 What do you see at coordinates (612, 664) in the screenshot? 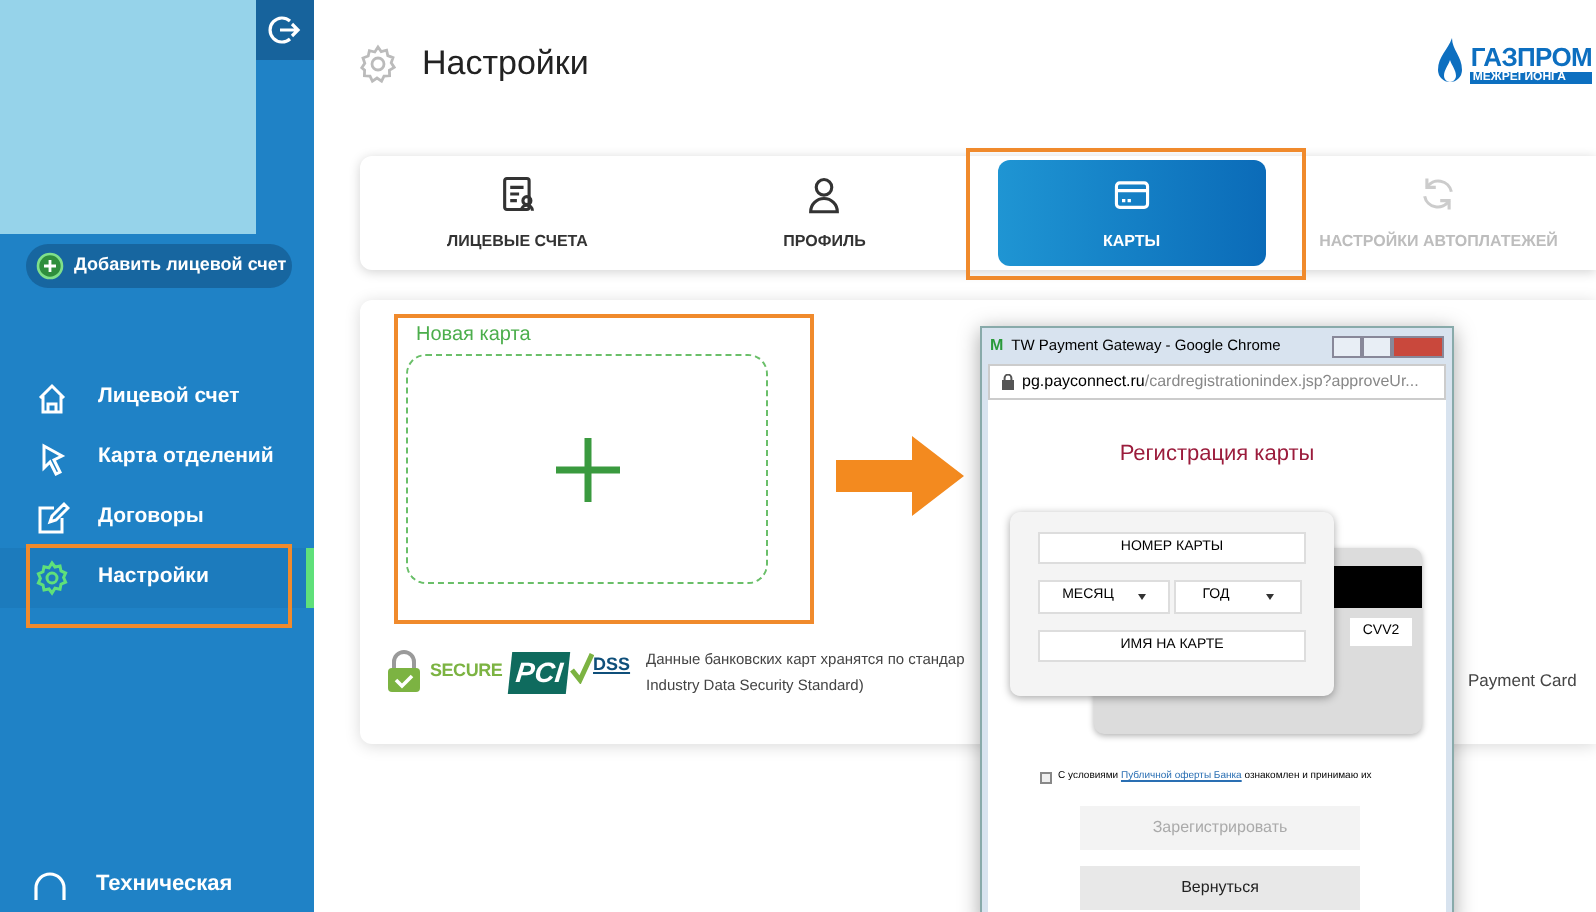
I see `dss-label: DSS` at bounding box center [612, 664].